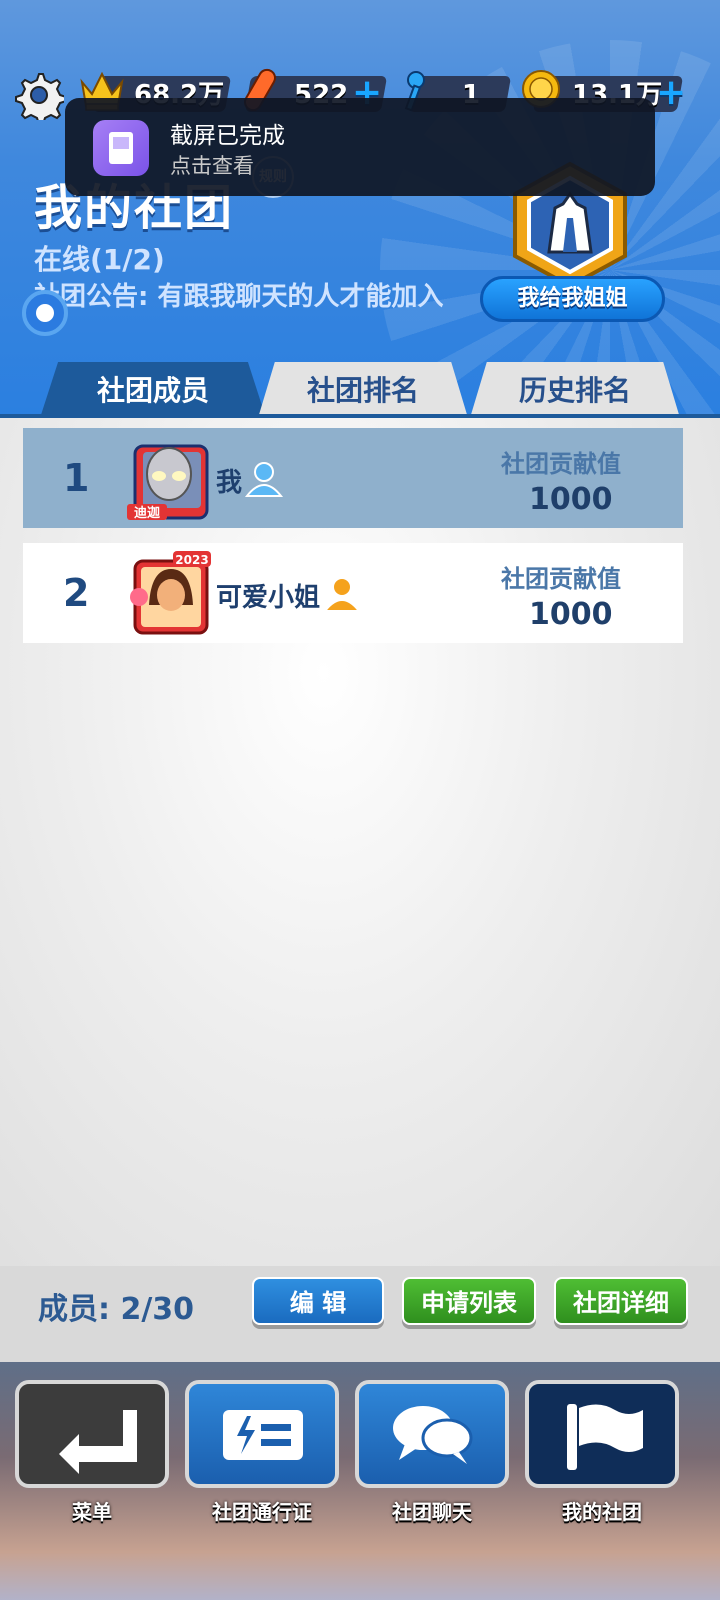 The width and height of the screenshot is (720, 1600). I want to click on club-tabs: 社团成员 社团排名 历史排名, so click(360, 390).